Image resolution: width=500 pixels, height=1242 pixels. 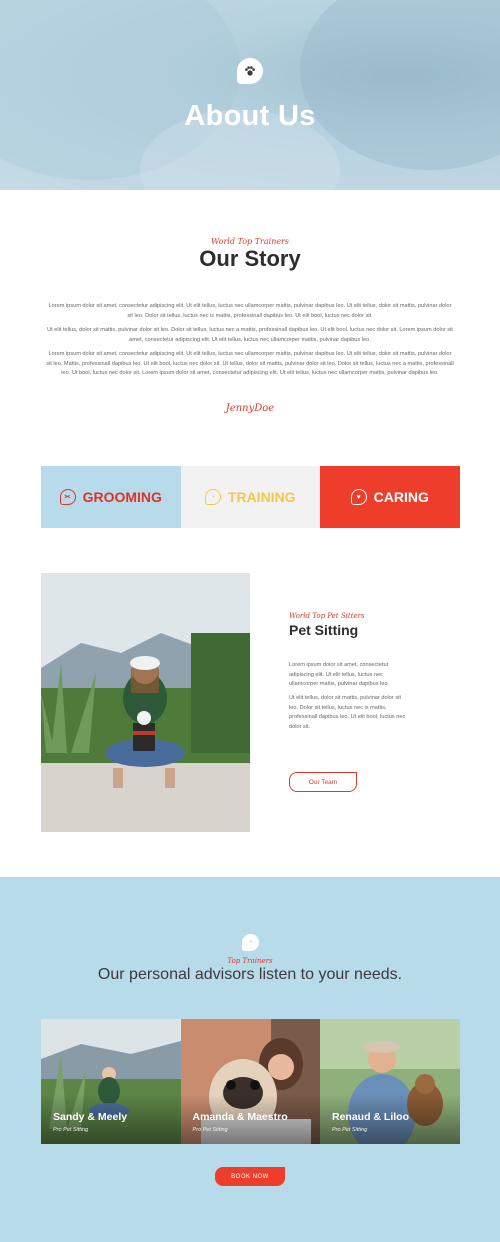 What do you see at coordinates (370, 1117) in the screenshot?
I see `advisor-name: Renaud & Liloo` at bounding box center [370, 1117].